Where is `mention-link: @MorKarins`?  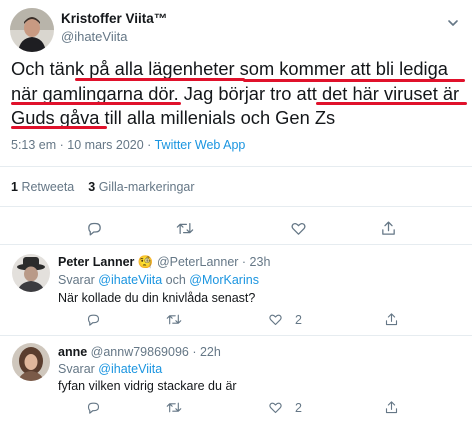 mention-link: @MorKarins is located at coordinates (224, 280).